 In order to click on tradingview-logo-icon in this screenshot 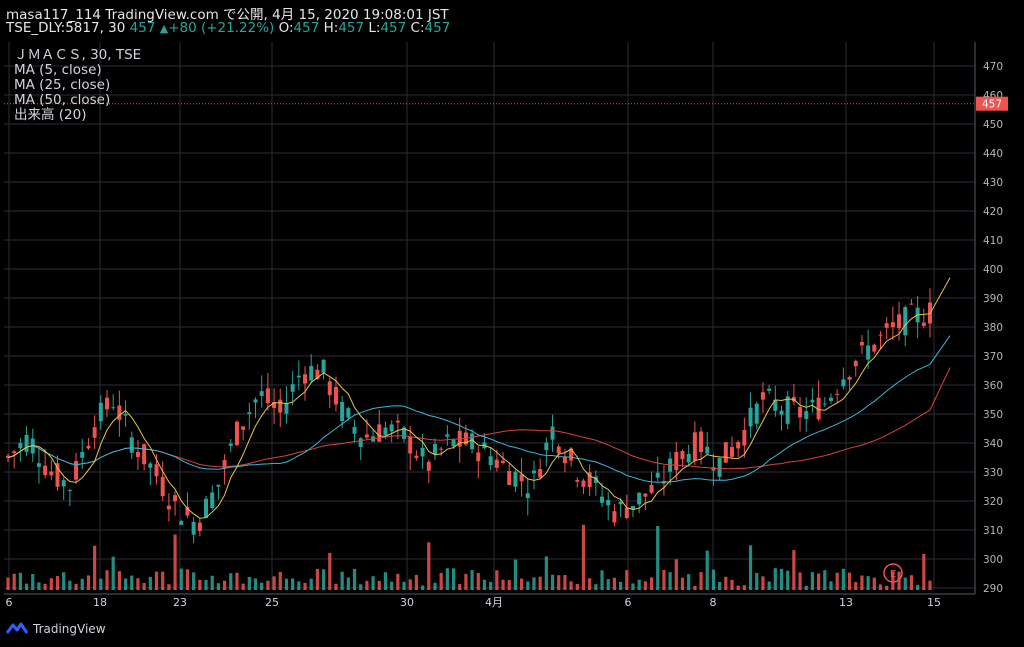, I will do `click(17, 628)`.